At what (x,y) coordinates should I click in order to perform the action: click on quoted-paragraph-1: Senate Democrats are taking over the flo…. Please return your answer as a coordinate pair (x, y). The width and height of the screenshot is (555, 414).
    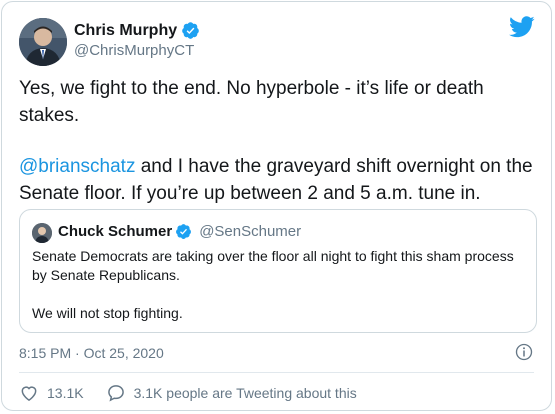
    Looking at the image, I should click on (273, 265).